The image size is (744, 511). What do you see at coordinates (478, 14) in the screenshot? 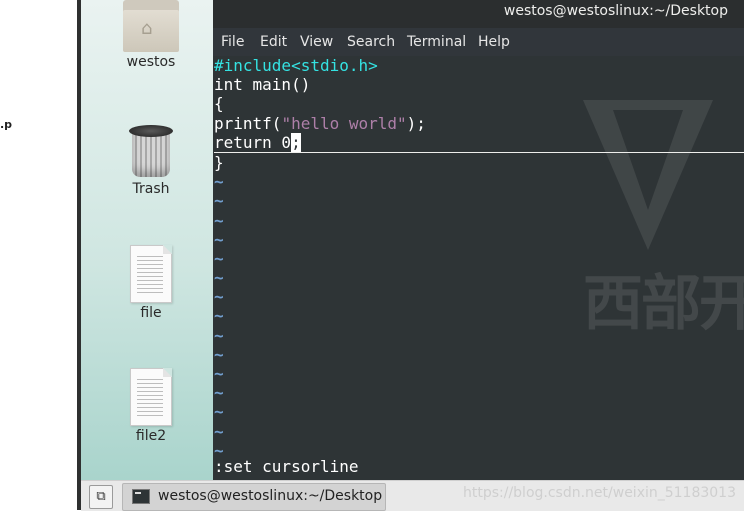
I see `terminal-titlebar: westos@westoslinux:~/Desktop` at bounding box center [478, 14].